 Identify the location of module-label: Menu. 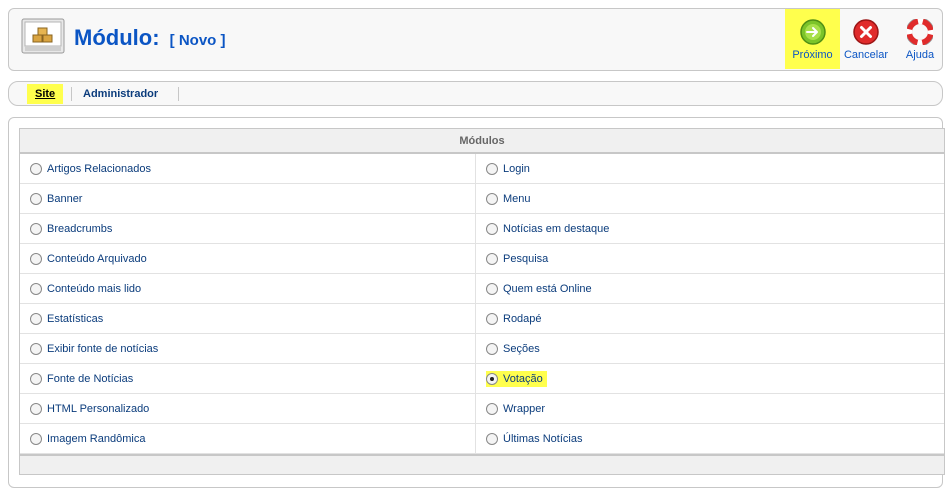
(517, 199).